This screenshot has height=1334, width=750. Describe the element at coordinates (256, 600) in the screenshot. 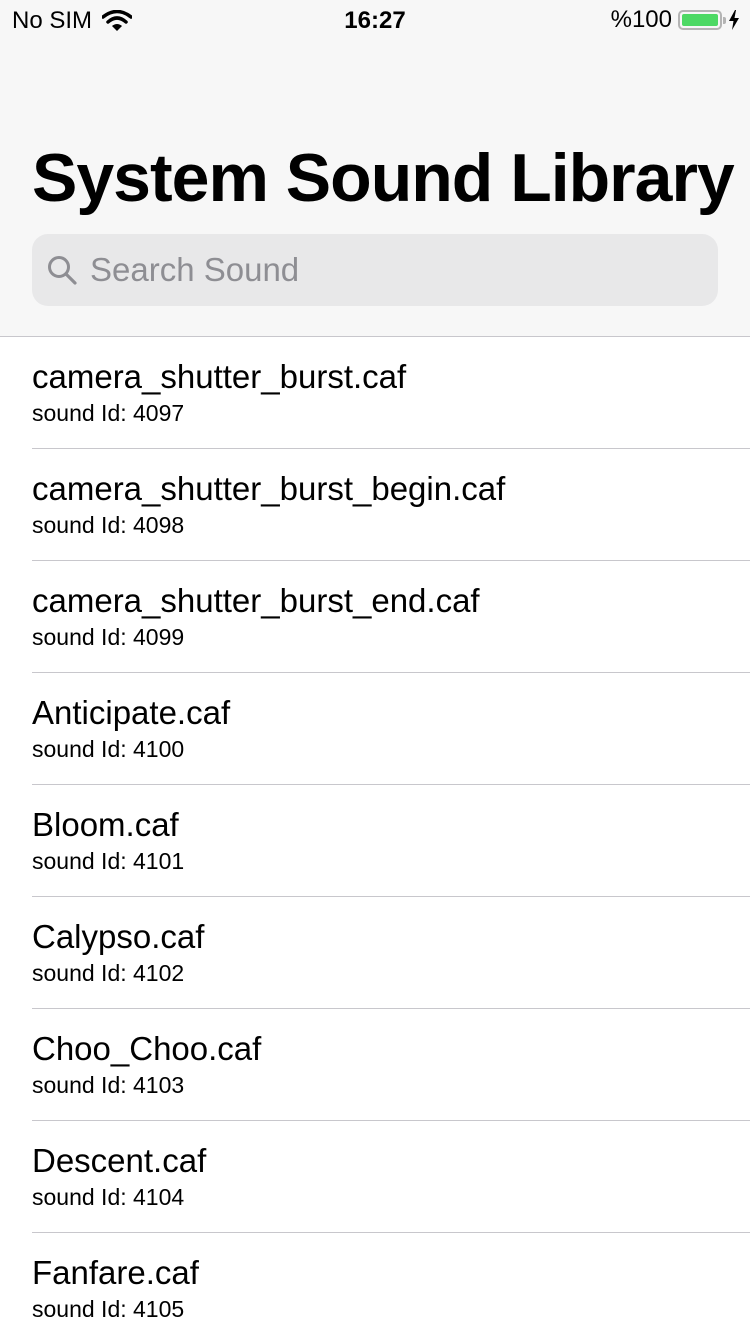

I see `sound-name: camera_shutter_burst_end.caf` at that location.